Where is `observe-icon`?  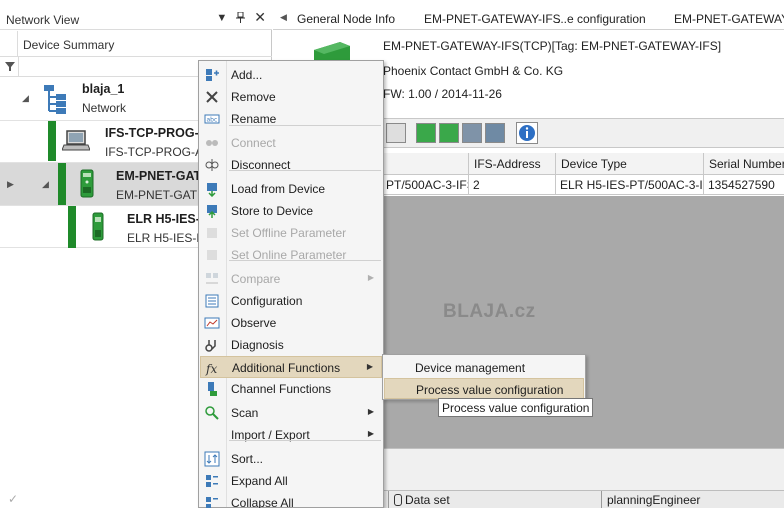 observe-icon is located at coordinates (212, 323).